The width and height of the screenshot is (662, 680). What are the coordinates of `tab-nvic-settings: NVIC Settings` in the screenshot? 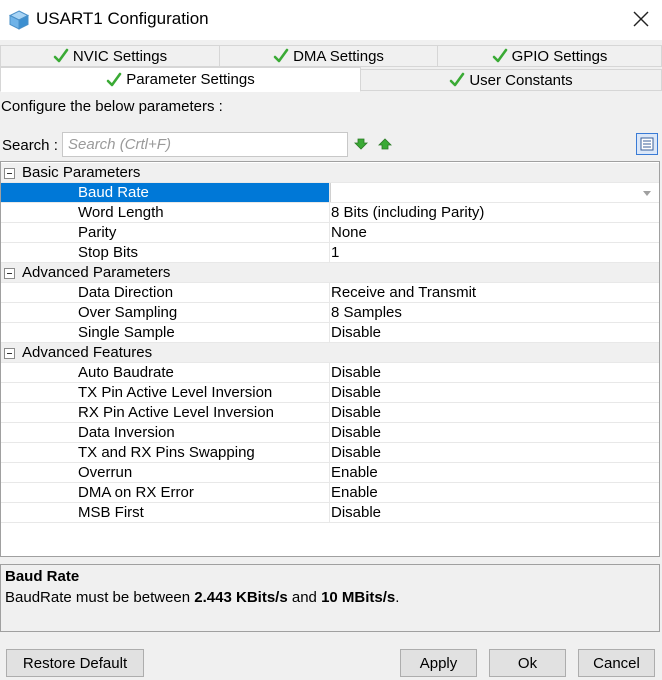 It's located at (110, 56).